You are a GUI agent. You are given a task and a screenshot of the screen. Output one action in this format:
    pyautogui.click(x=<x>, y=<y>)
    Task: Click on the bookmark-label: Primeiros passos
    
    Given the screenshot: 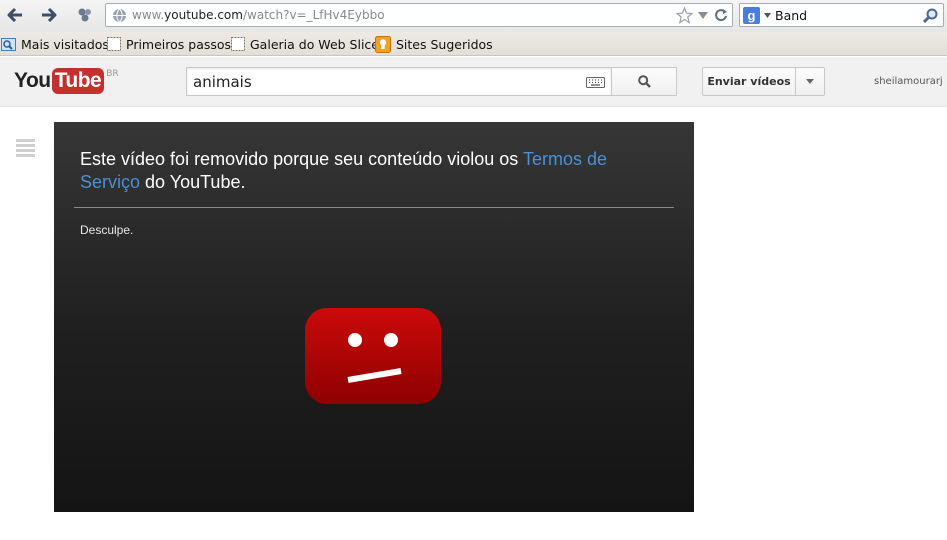 What is the action you would take?
    pyautogui.click(x=179, y=44)
    